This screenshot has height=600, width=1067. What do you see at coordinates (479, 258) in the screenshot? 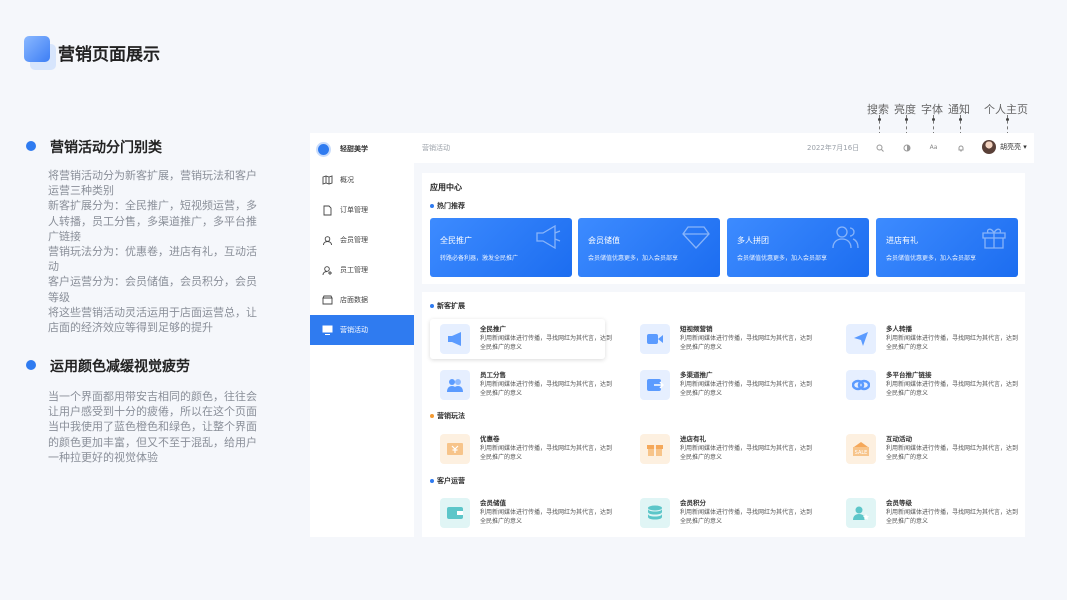
I see `hot-card-desc: 转路必备利器，激发全民推广` at bounding box center [479, 258].